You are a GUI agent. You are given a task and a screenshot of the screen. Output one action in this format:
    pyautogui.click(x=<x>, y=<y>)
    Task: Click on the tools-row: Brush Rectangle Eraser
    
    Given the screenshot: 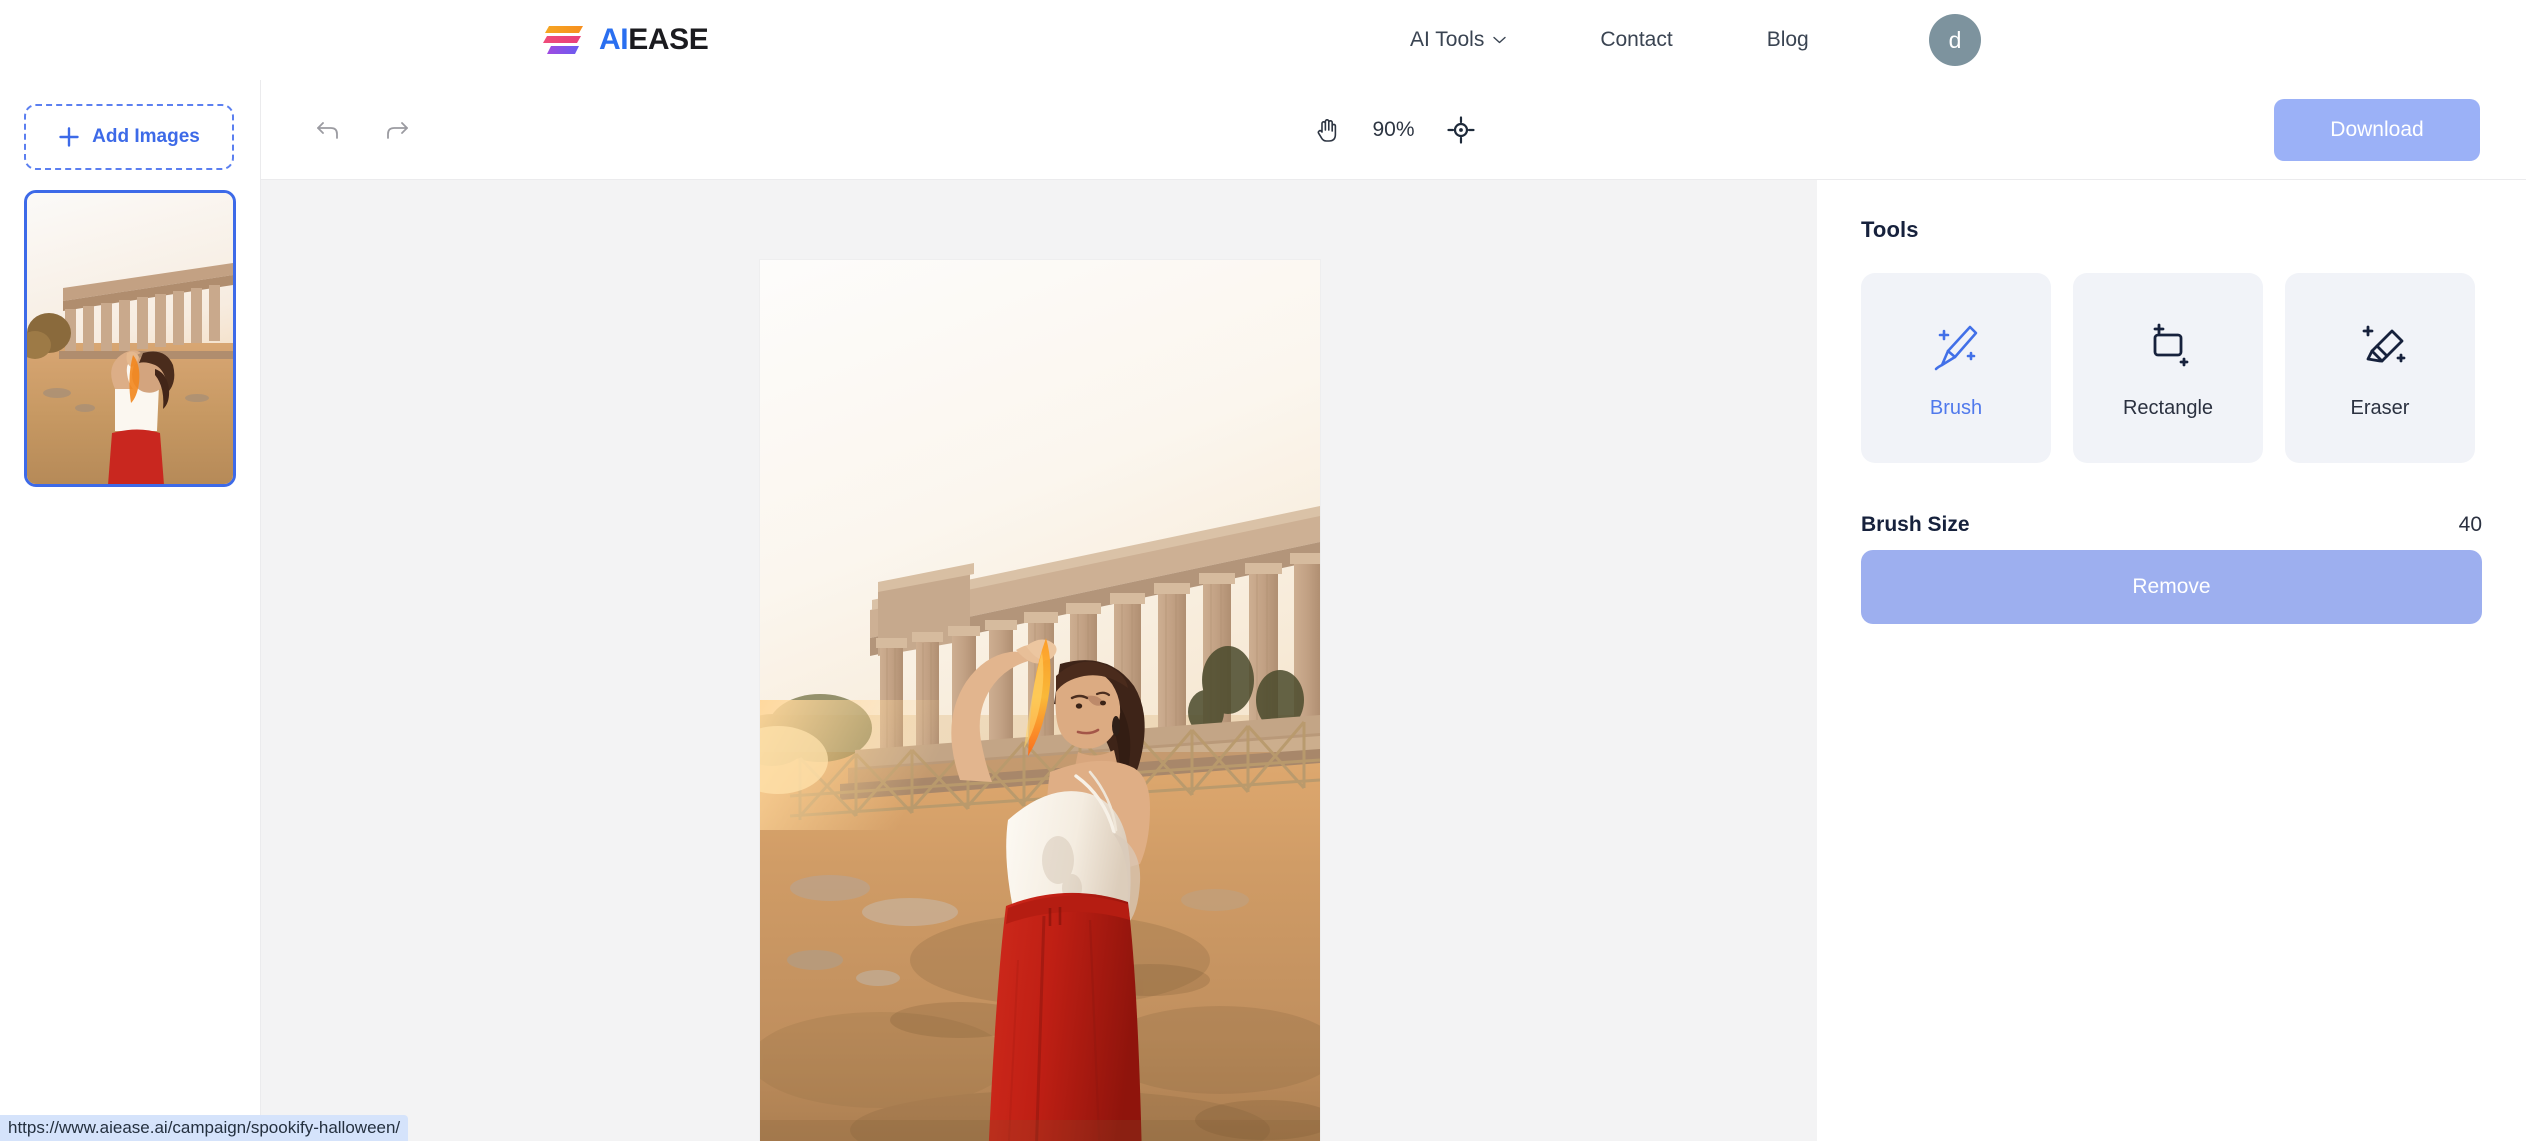 What is the action you would take?
    pyautogui.click(x=2171, y=368)
    